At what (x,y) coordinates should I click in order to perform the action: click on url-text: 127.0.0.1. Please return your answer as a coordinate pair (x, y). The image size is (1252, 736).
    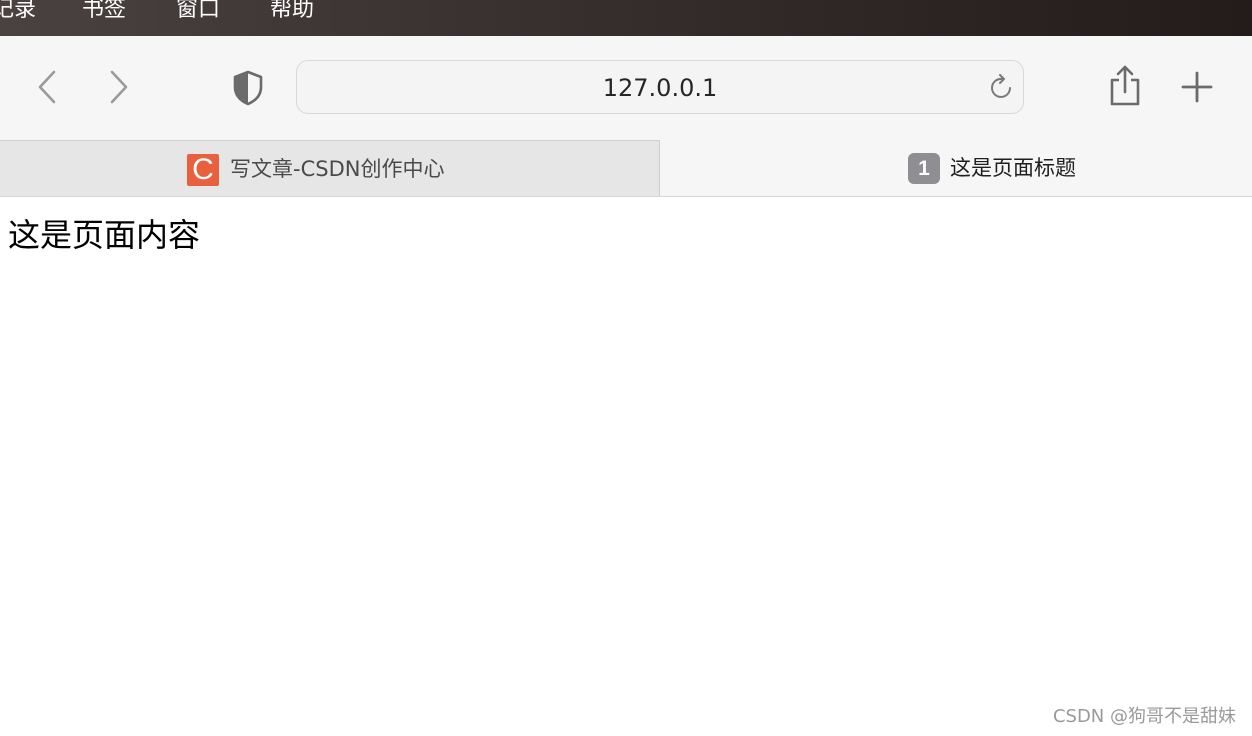
    Looking at the image, I should click on (660, 87).